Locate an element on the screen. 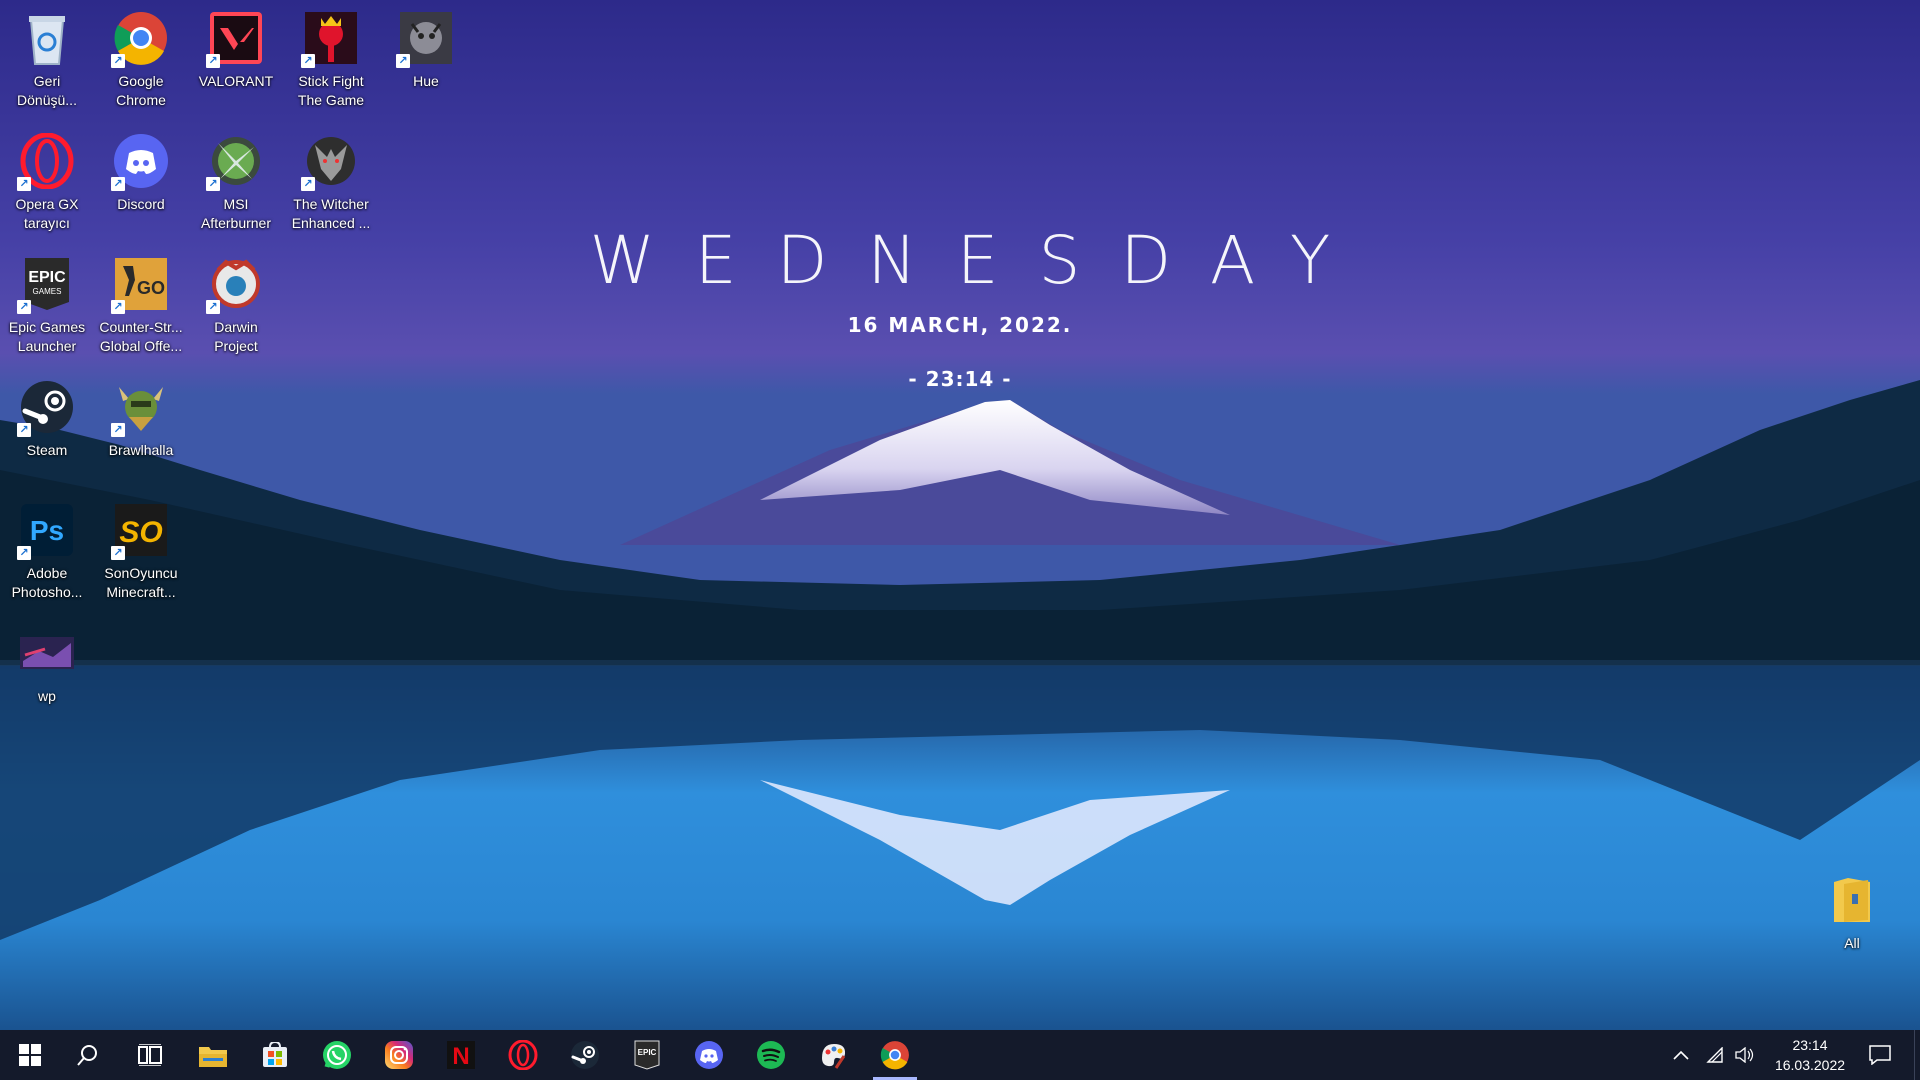  epic-glyph: EPIC is located at coordinates (47, 277).